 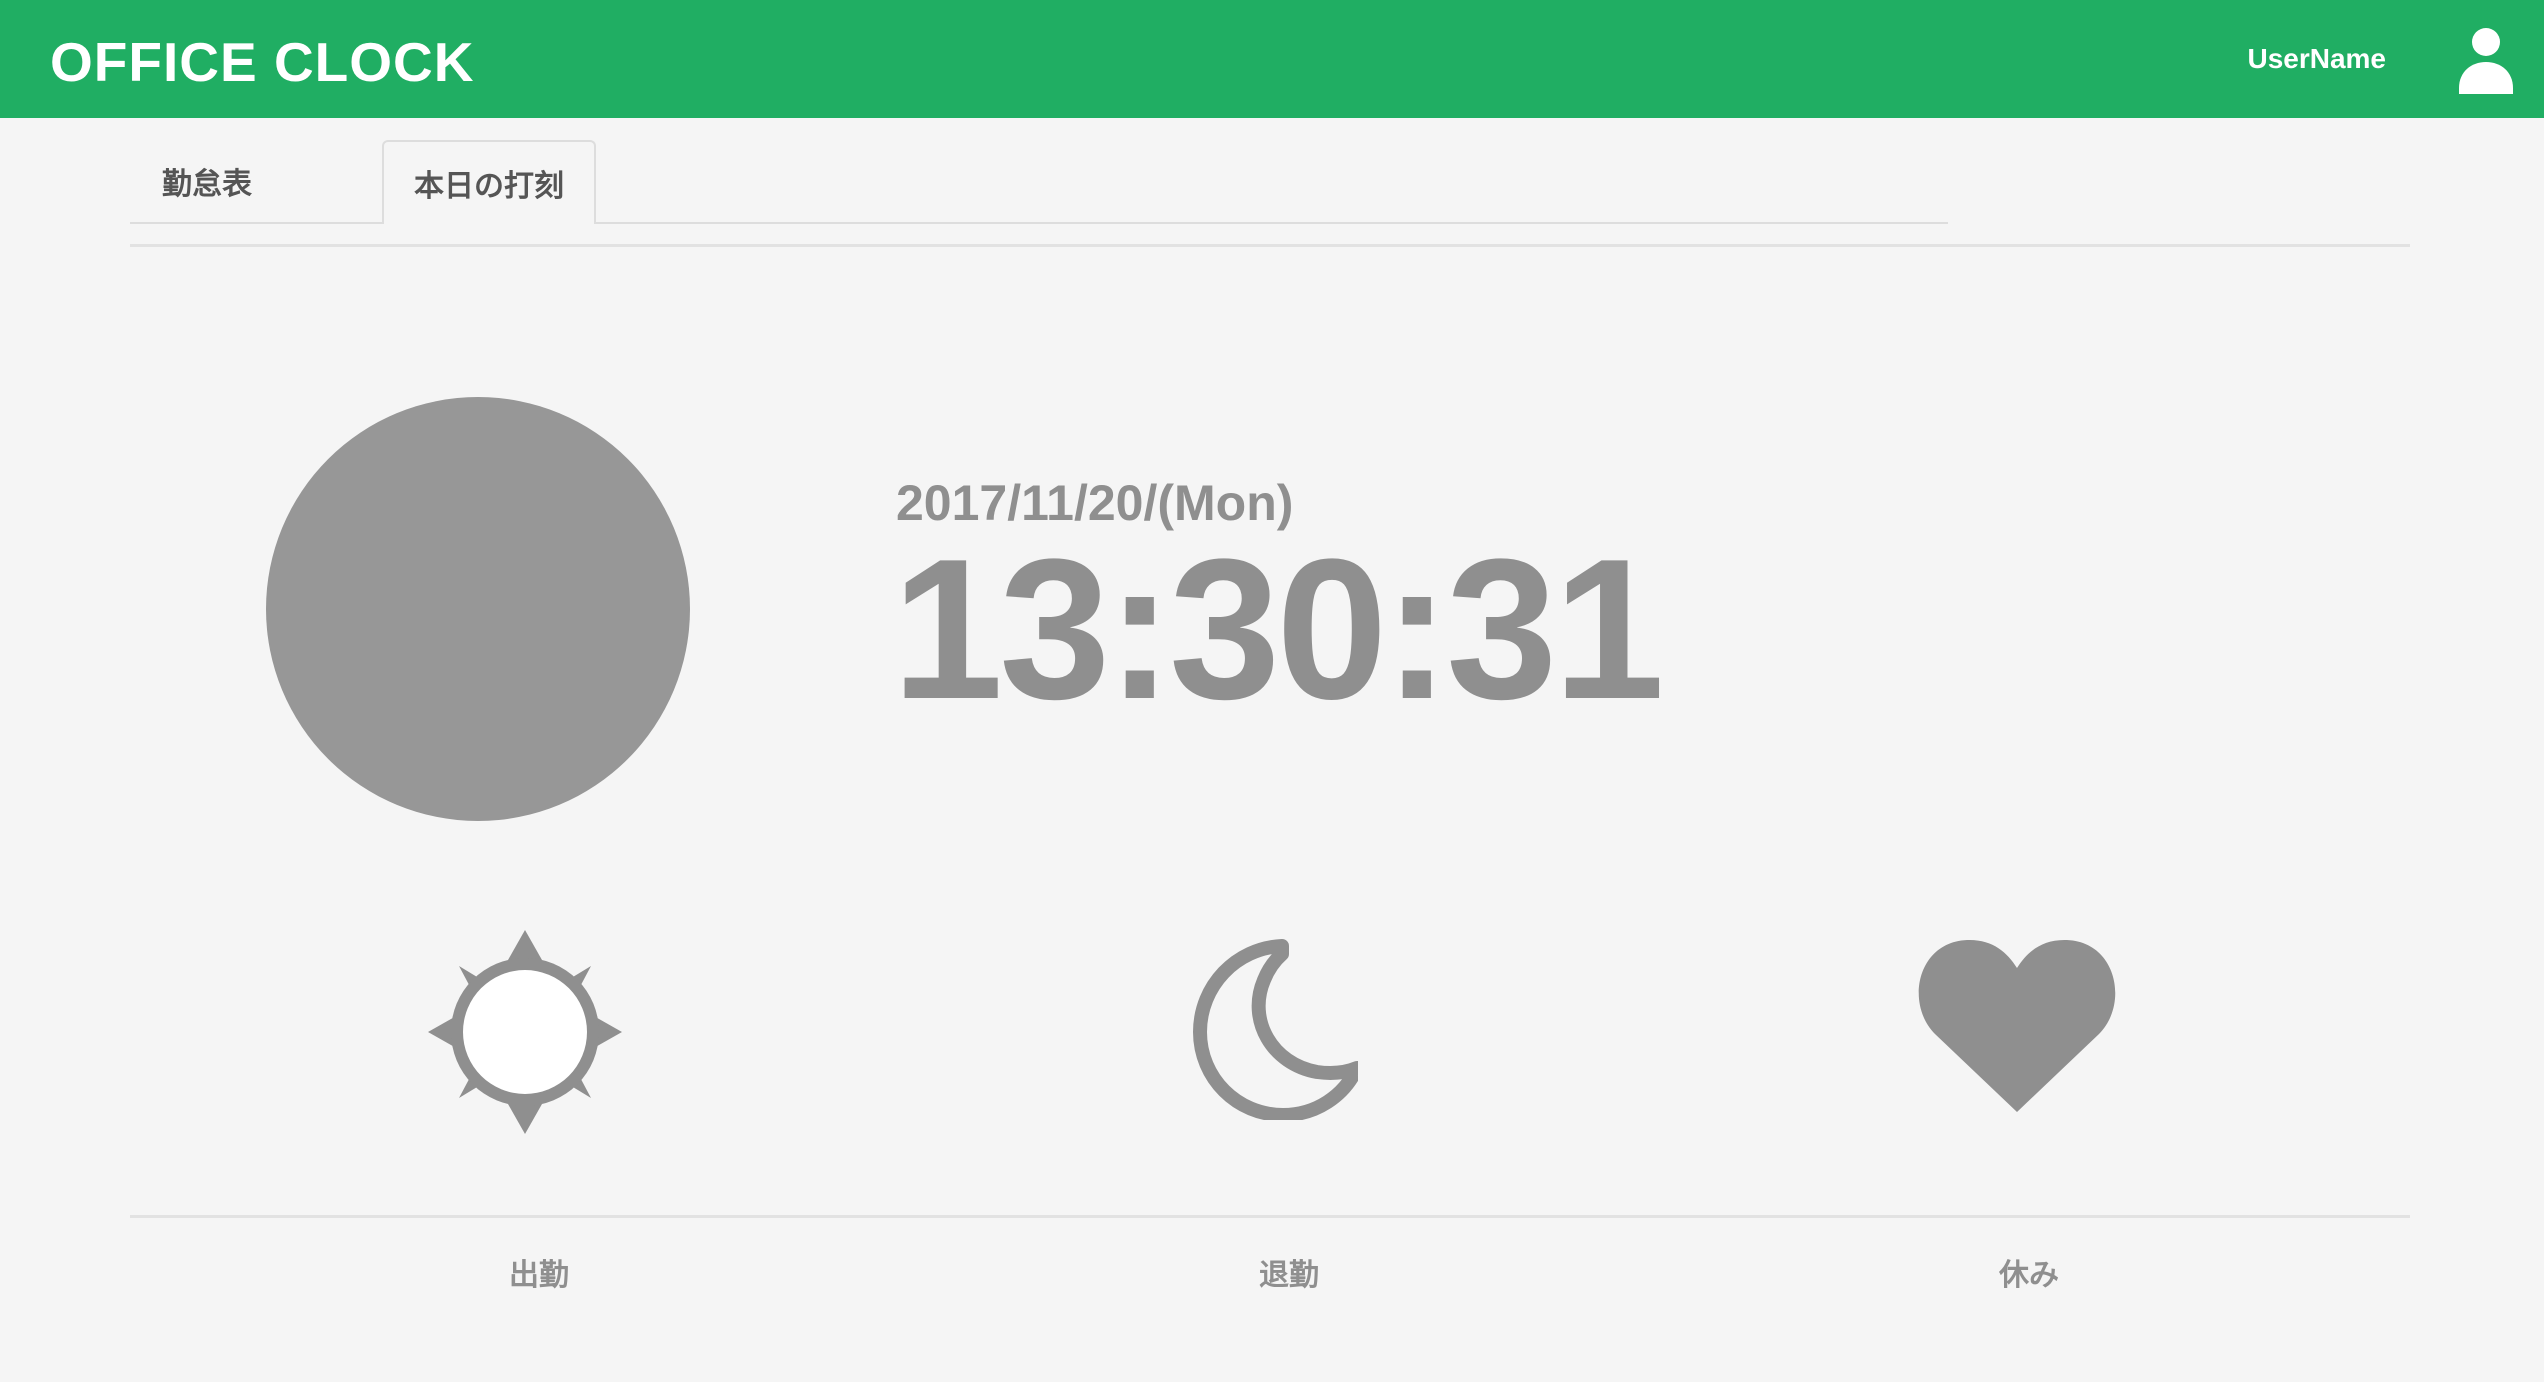 What do you see at coordinates (489, 182) in the screenshot?
I see `tab-today-punch: 本日の打刻` at bounding box center [489, 182].